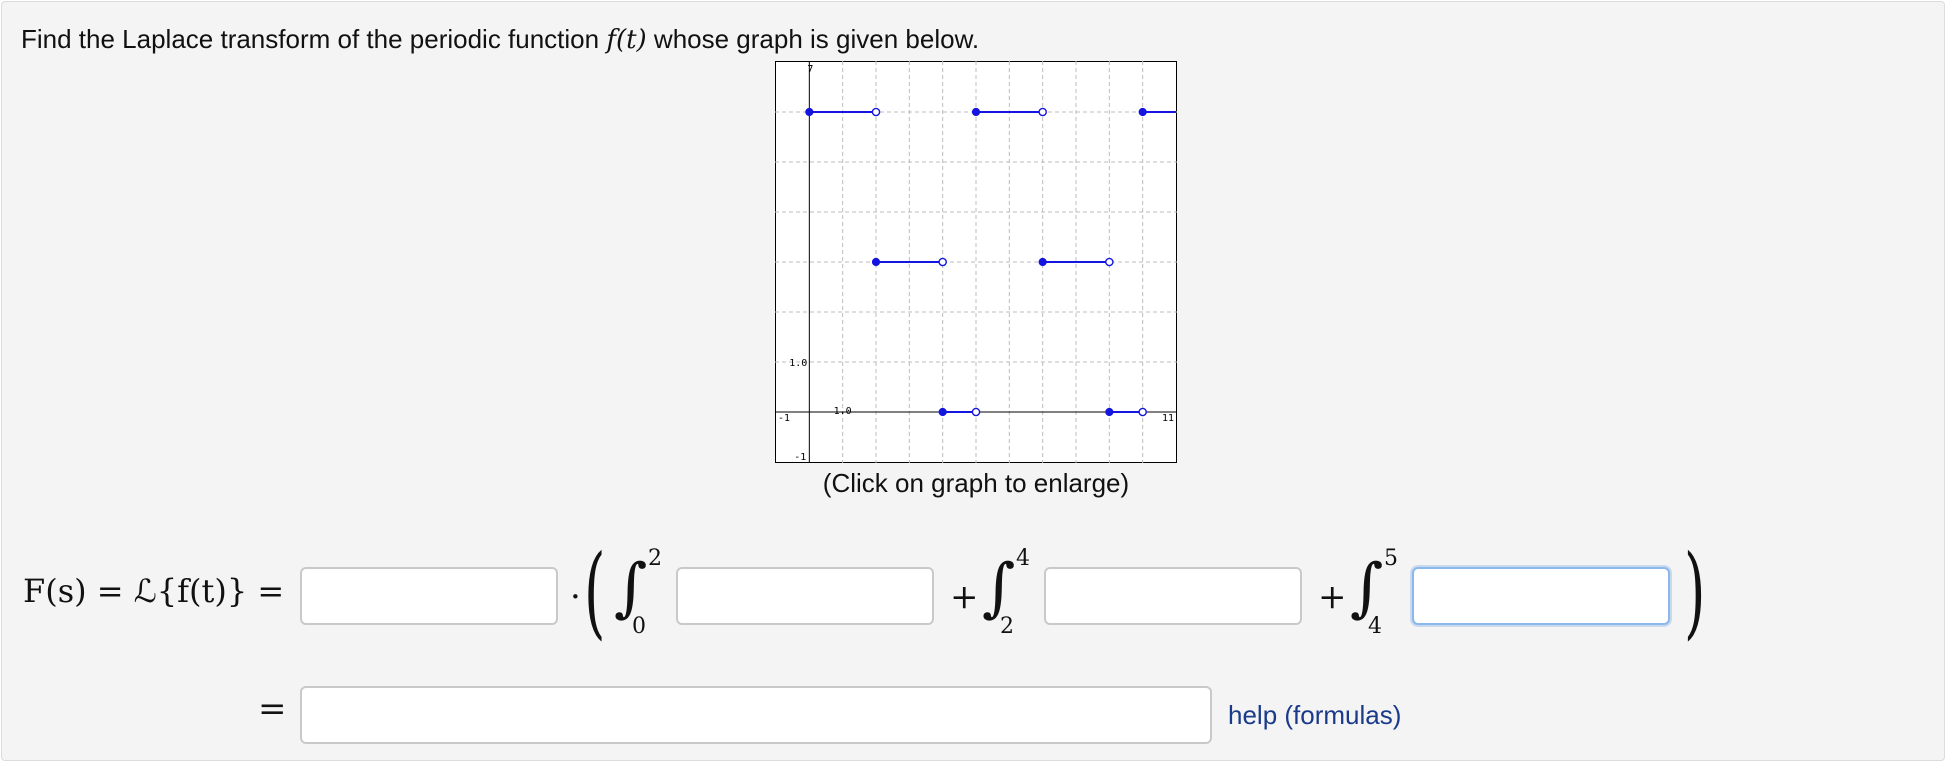  What do you see at coordinates (631, 588) in the screenshot?
I see `integral-sign-1: ∫` at bounding box center [631, 588].